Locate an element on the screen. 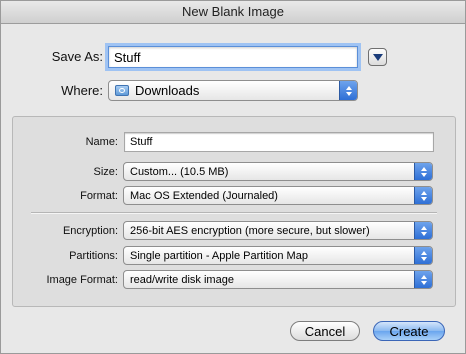 Image resolution: width=466 pixels, height=354 pixels. expand-save-panel-button is located at coordinates (377, 57).